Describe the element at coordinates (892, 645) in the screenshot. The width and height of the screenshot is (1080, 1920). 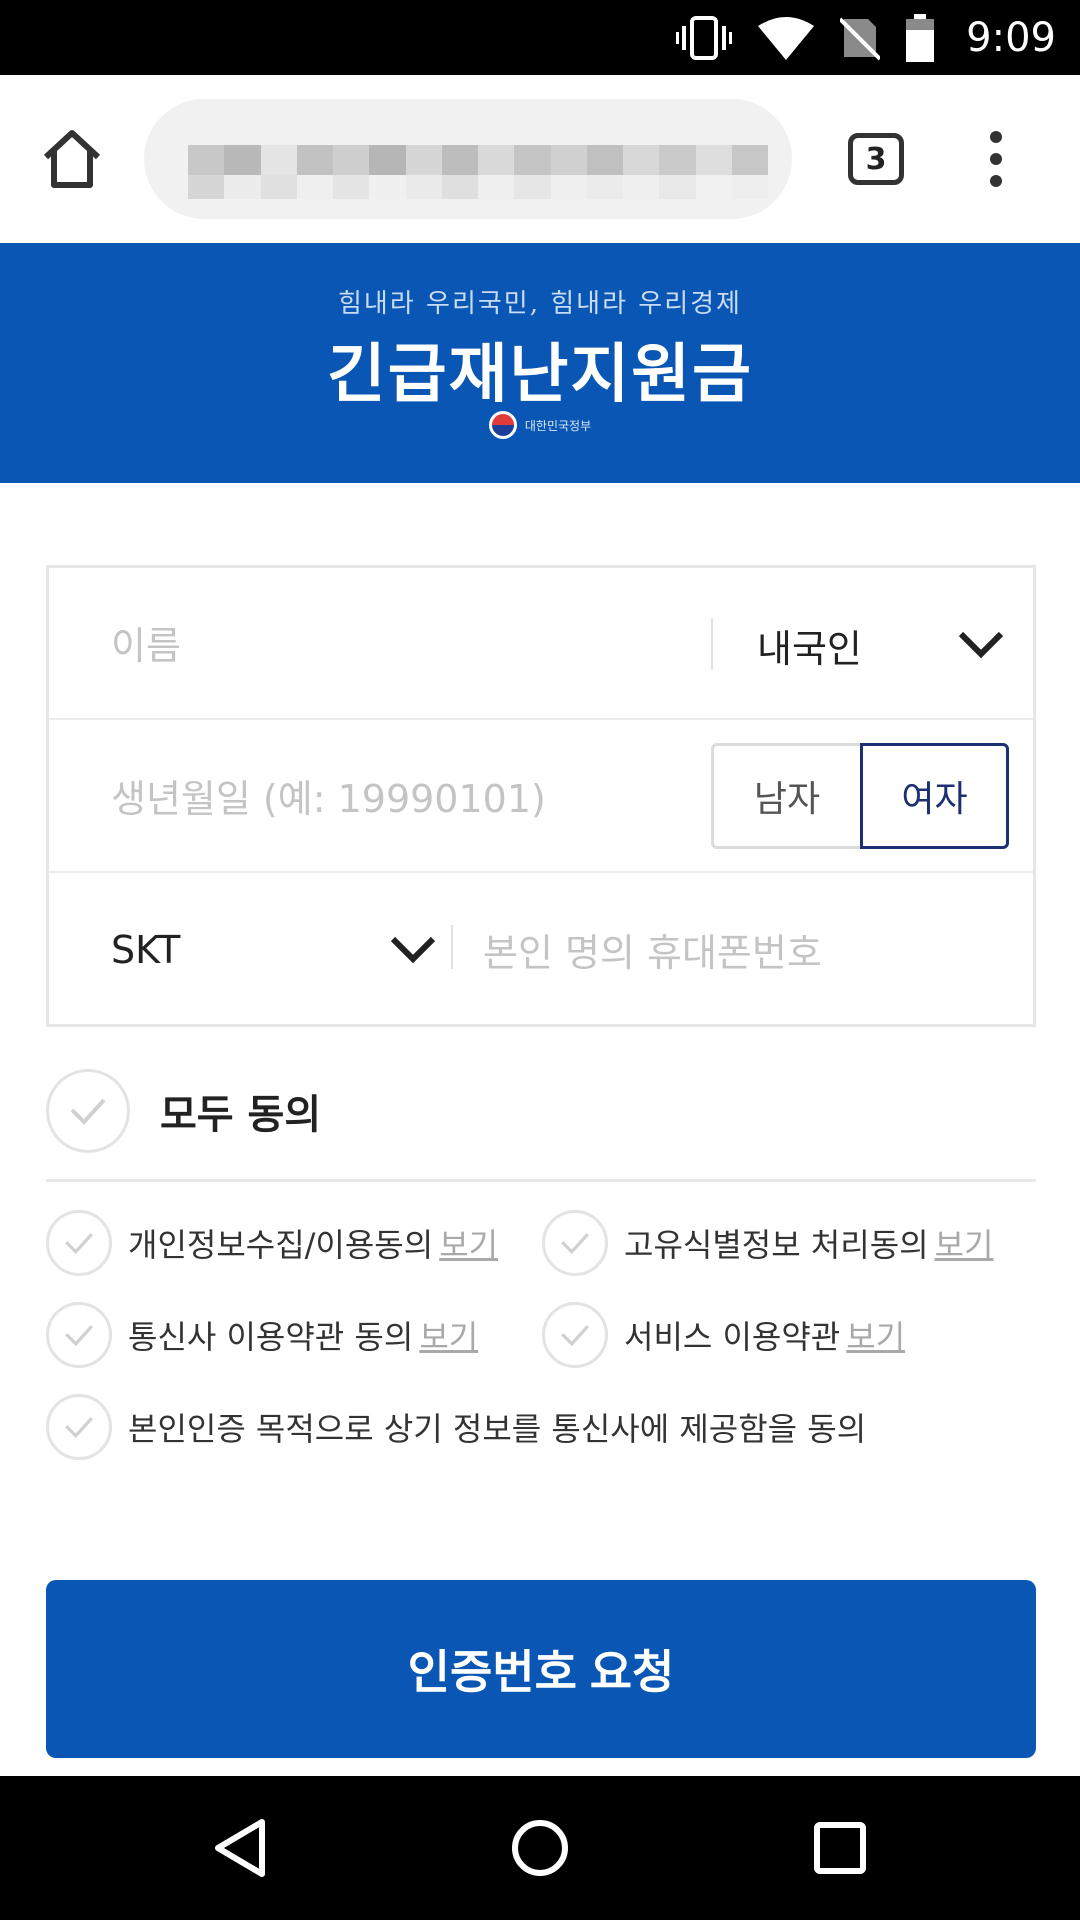
I see `nationality-select: 내국인` at that location.